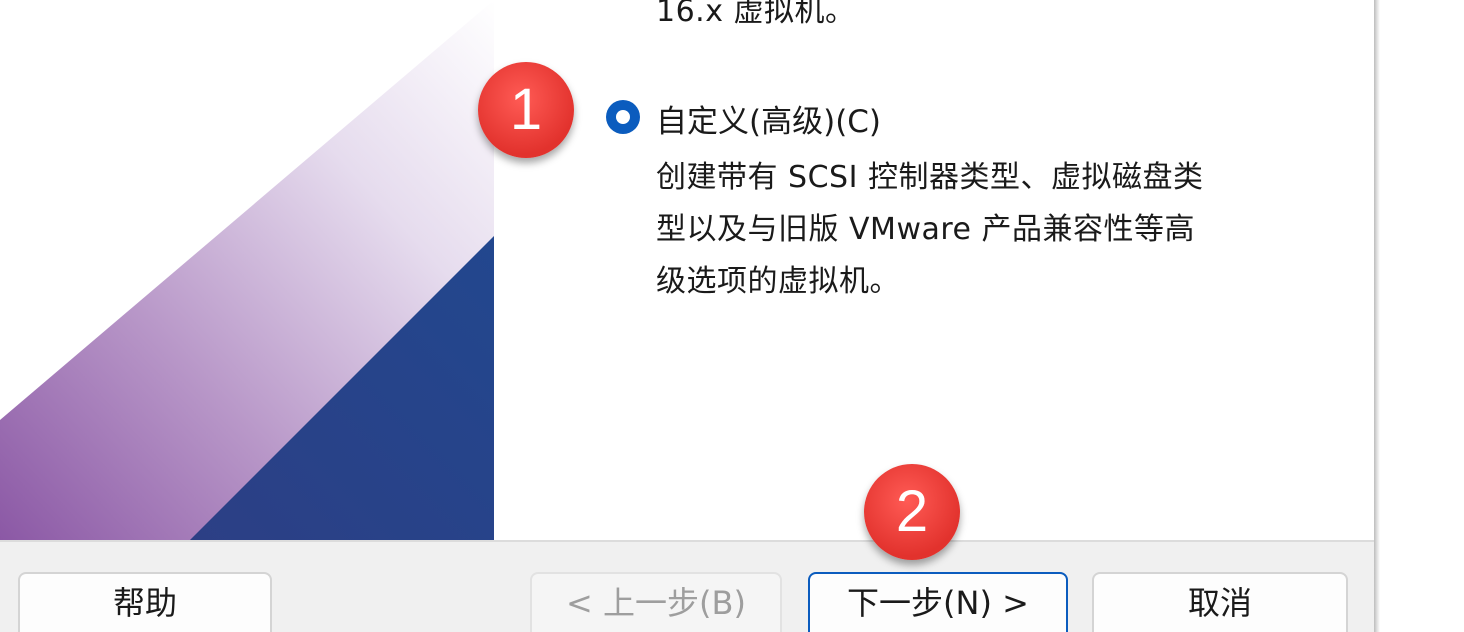 The image size is (1464, 632). What do you see at coordinates (1220, 602) in the screenshot?
I see `cancel-button: 取消` at bounding box center [1220, 602].